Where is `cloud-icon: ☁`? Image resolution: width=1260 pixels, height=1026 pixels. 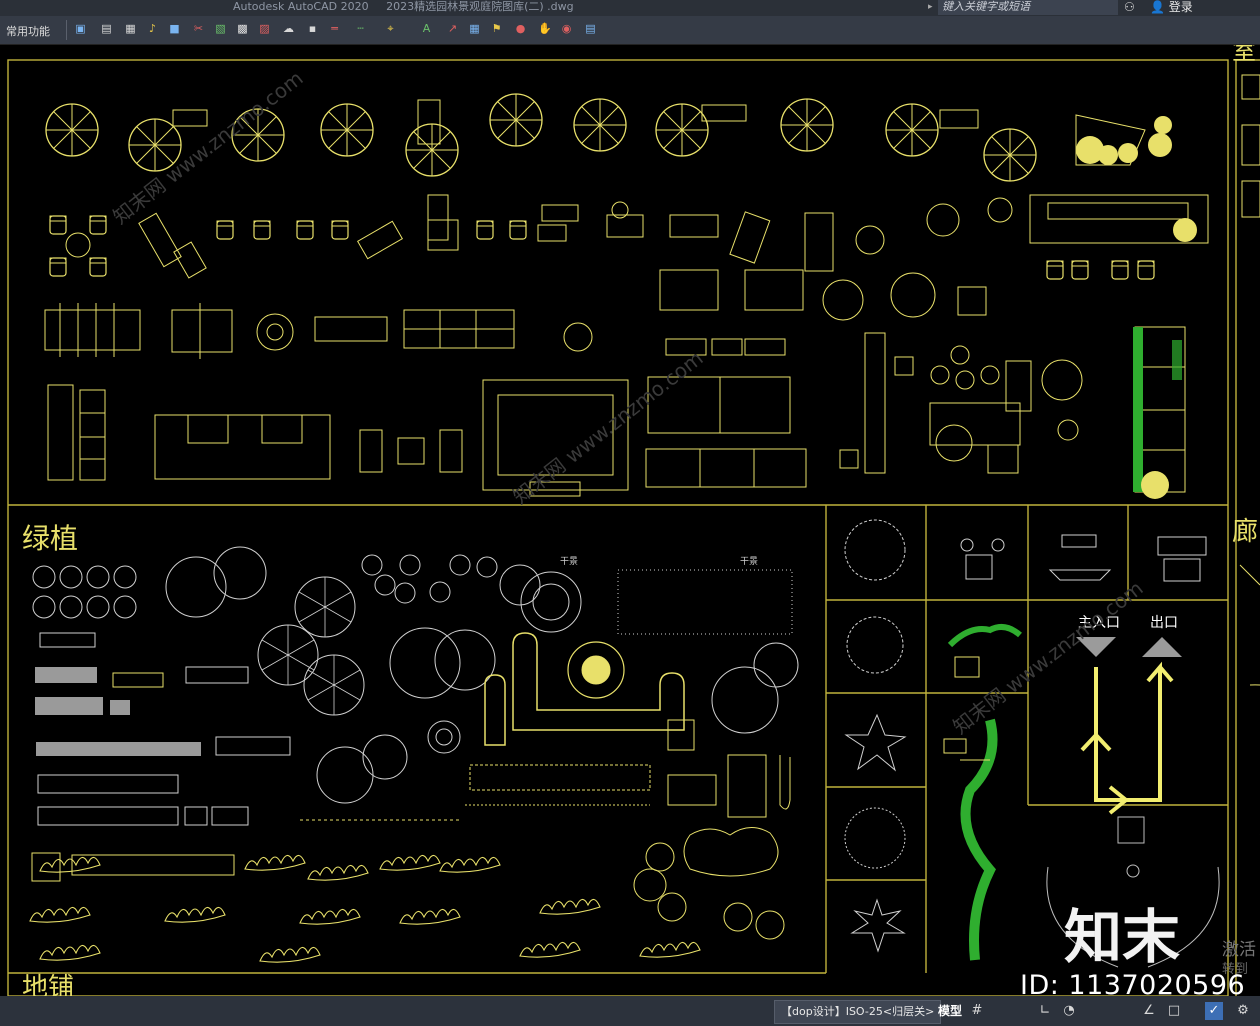 cloud-icon: ☁ is located at coordinates (288, 28).